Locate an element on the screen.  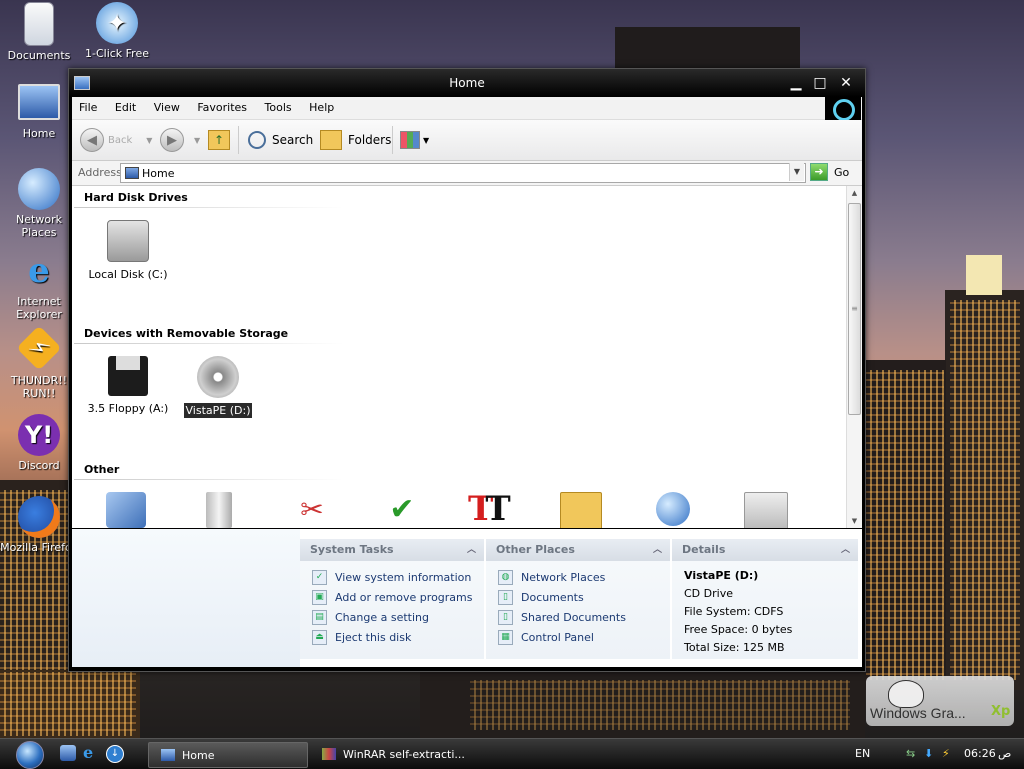
network-tray-icon: ⇆ is located at coordinates (910, 753).